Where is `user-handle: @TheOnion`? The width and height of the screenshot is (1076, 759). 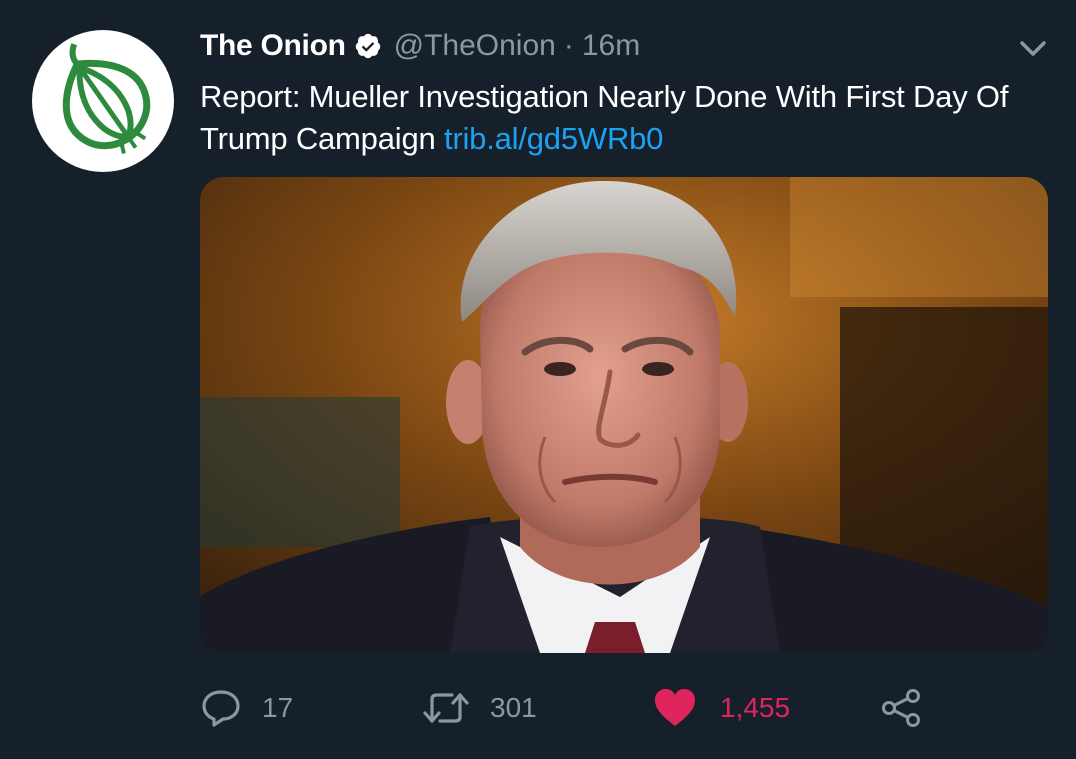
user-handle: @TheOnion is located at coordinates (475, 46).